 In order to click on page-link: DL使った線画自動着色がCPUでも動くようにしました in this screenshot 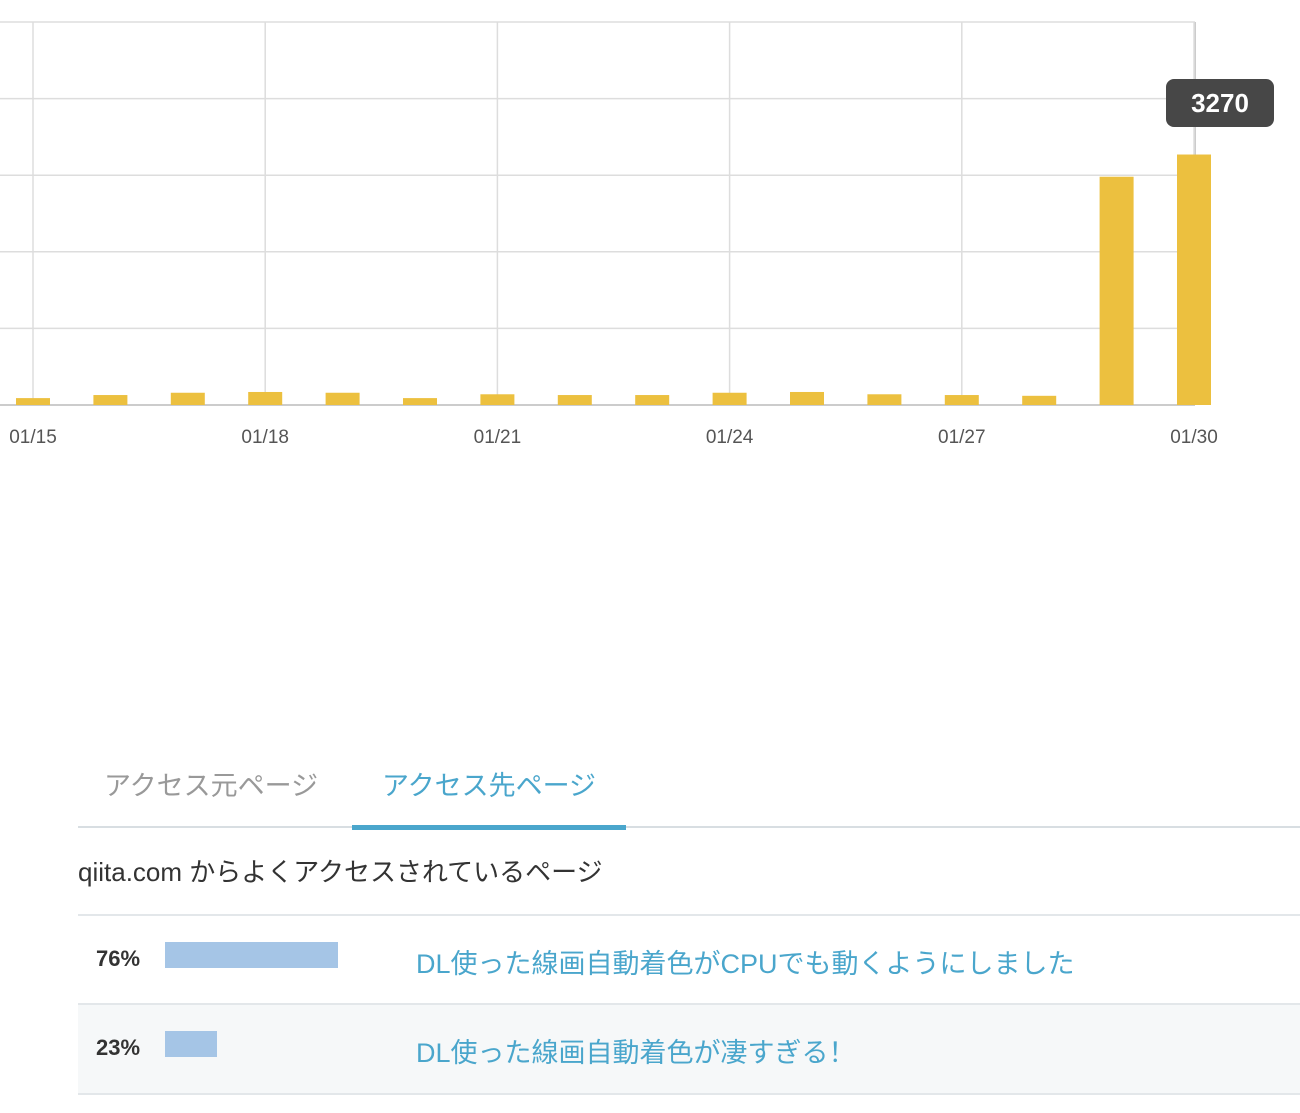, I will do `click(745, 961)`.